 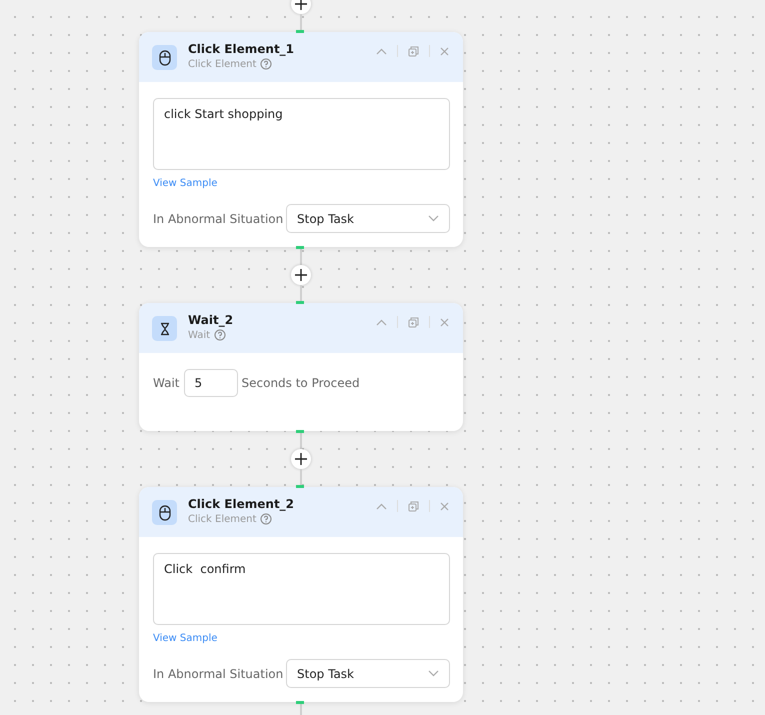 What do you see at coordinates (211, 383) in the screenshot?
I see `seconds-field: 5` at bounding box center [211, 383].